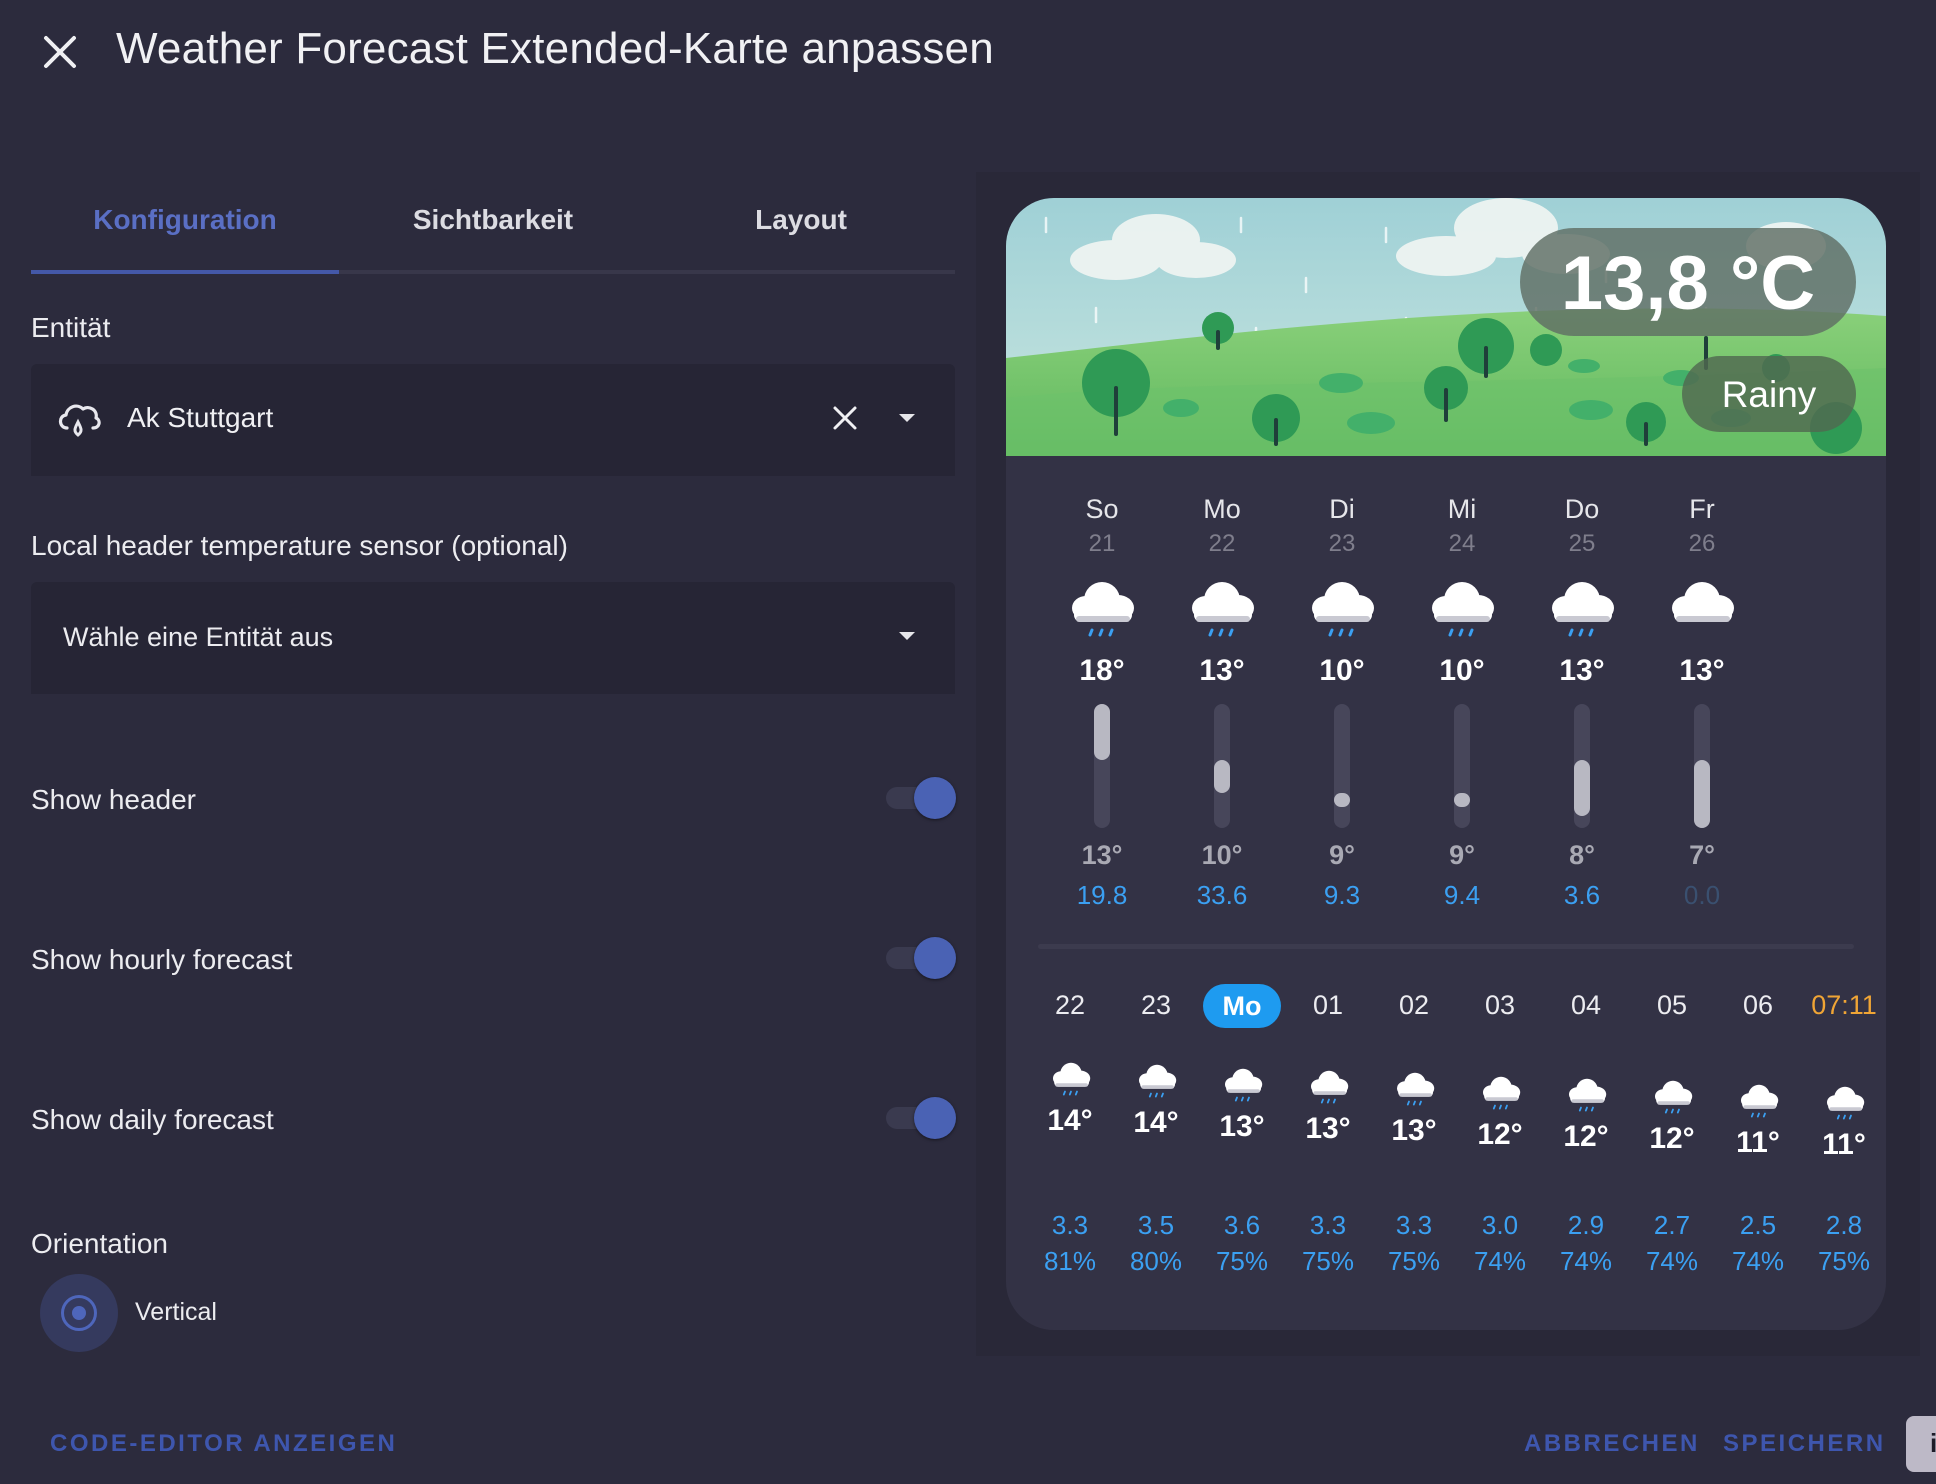 The image size is (1936, 1484). What do you see at coordinates (79, 1313) in the screenshot?
I see `orientation-radio-vertical` at bounding box center [79, 1313].